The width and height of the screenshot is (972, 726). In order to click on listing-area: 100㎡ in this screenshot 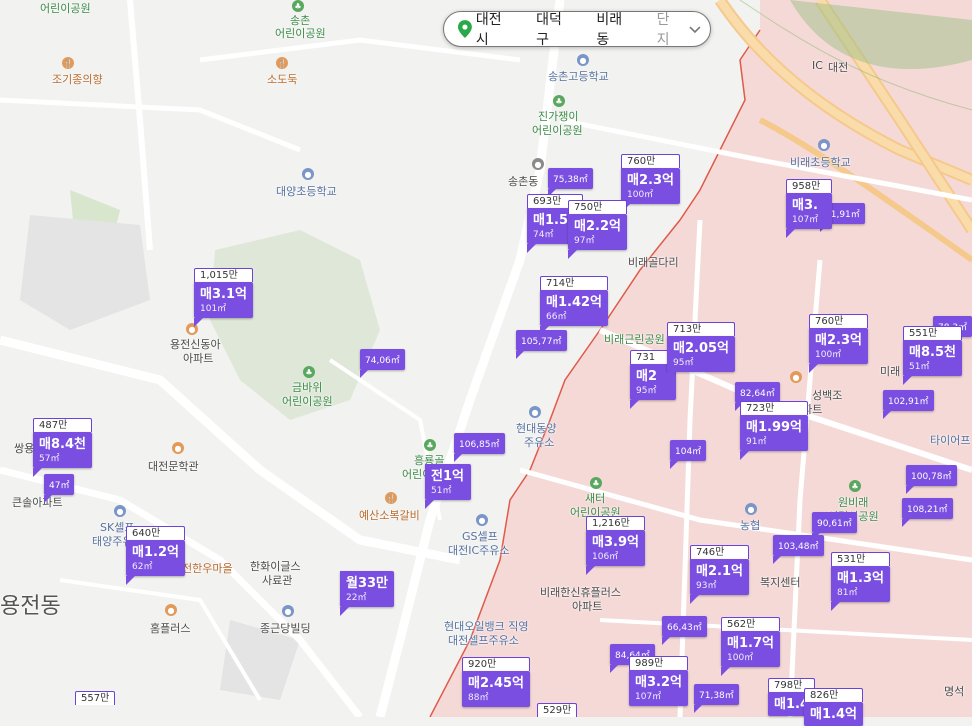, I will do `click(740, 658)`.